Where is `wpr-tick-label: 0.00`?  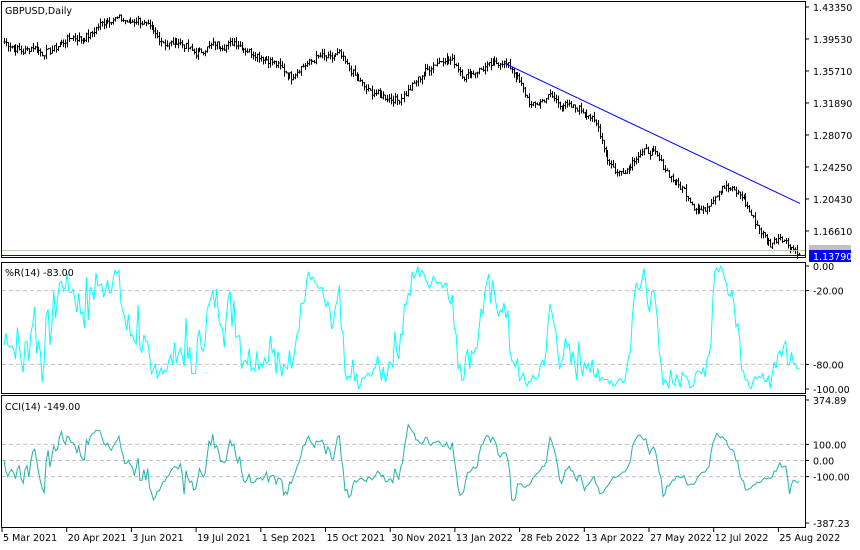
wpr-tick-label: 0.00 is located at coordinates (823, 267).